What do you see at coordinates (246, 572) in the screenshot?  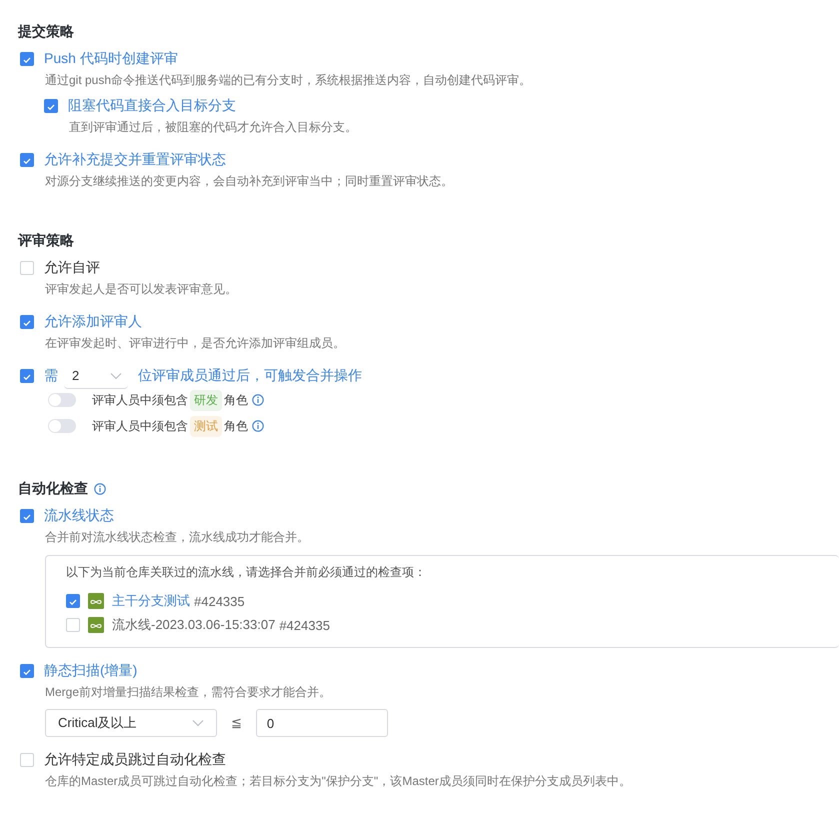 I see `panel-intro: 以下为当前仓库关联过的流水线，请选择合并前必须通过的检查项：` at bounding box center [246, 572].